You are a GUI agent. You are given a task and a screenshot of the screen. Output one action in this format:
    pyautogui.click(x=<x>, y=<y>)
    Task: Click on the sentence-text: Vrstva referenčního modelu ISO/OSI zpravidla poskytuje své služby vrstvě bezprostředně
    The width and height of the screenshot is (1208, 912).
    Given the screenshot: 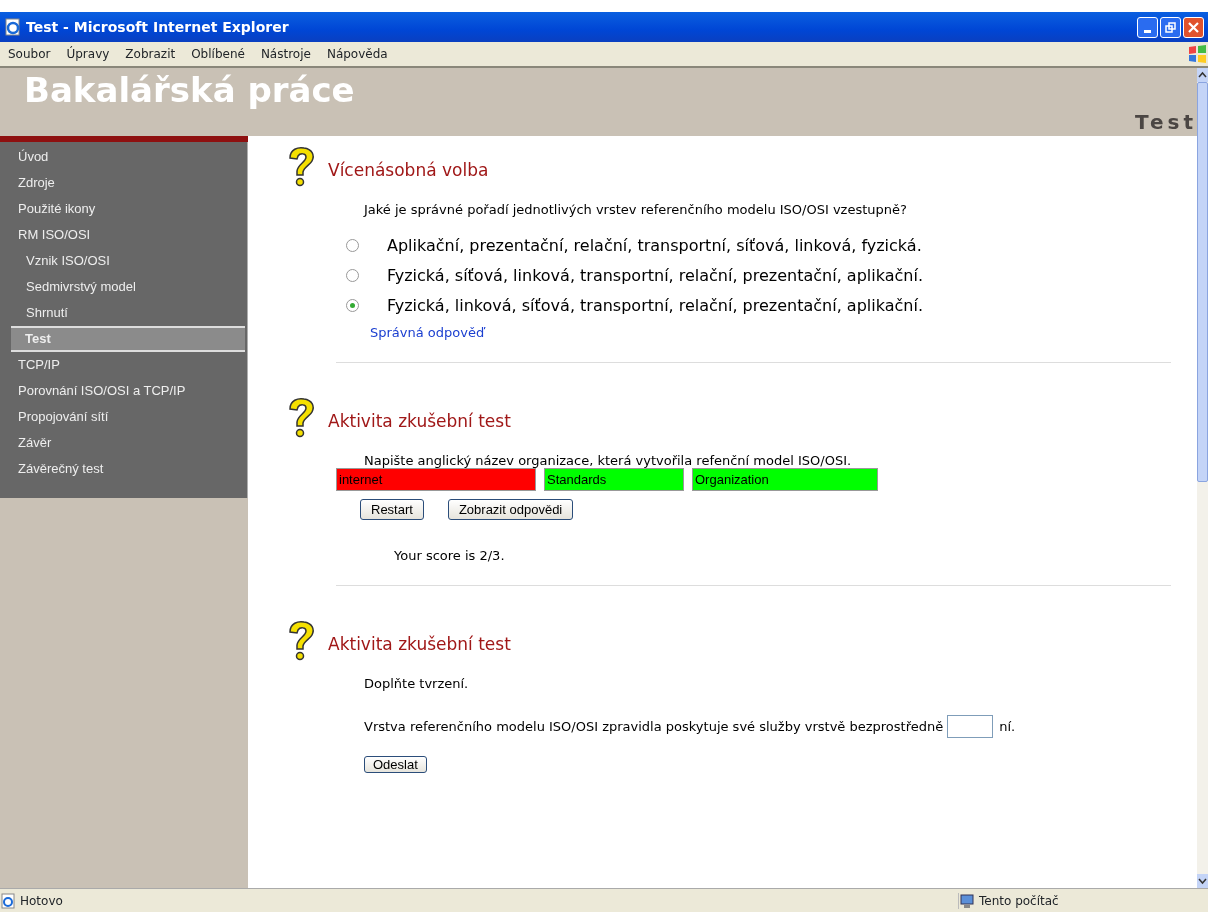 What is the action you would take?
    pyautogui.click(x=654, y=726)
    